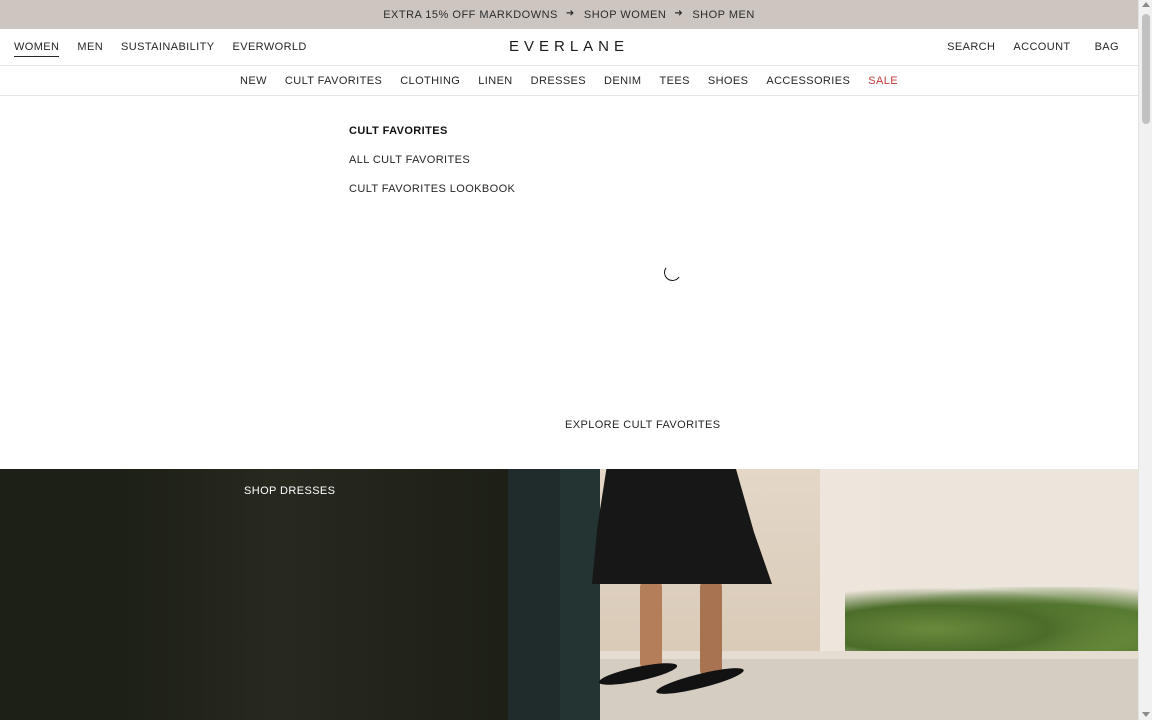 The height and width of the screenshot is (720, 1152). I want to click on shop-dresses-link: SHOP DRESSES, so click(289, 491).